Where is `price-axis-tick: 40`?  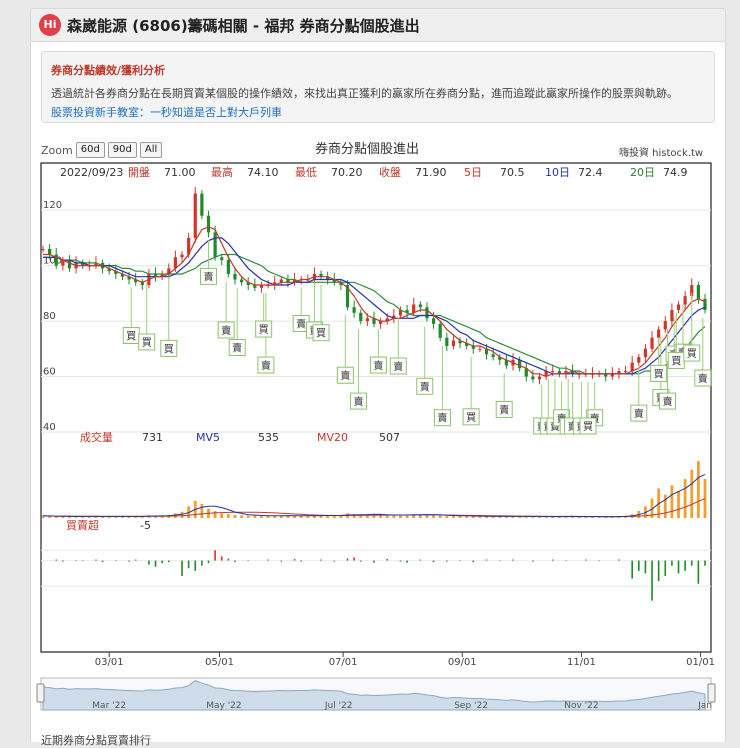 price-axis-tick: 40 is located at coordinates (49, 427).